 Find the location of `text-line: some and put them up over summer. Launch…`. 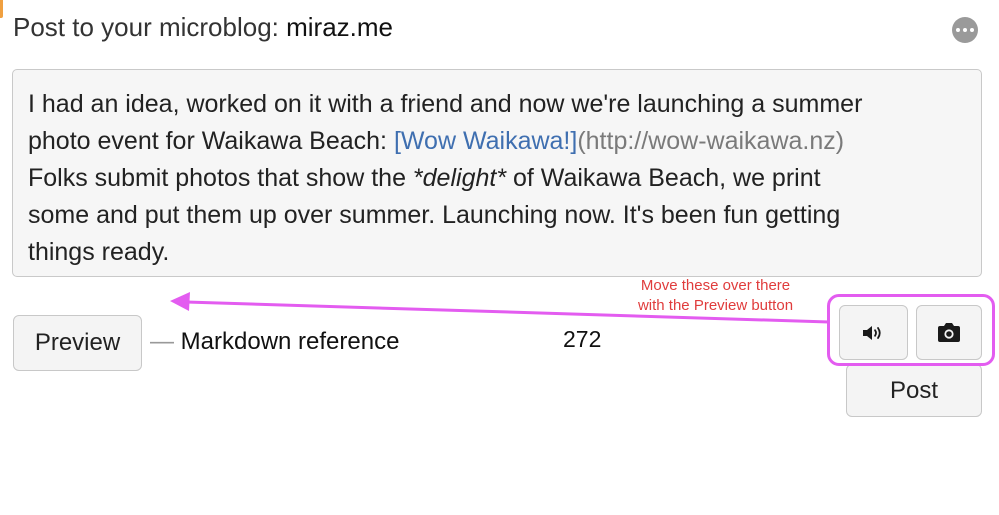

text-line: some and put them up over summer. Launch… is located at coordinates (434, 215).